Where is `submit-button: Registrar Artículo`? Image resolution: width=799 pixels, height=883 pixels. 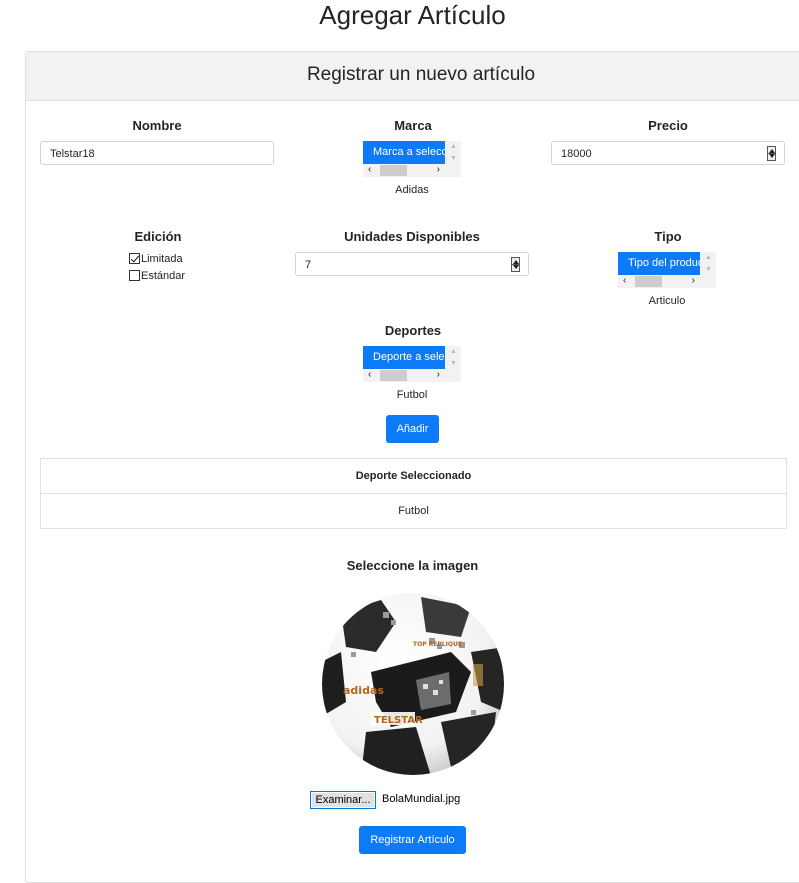
submit-button: Registrar Artículo is located at coordinates (412, 840).